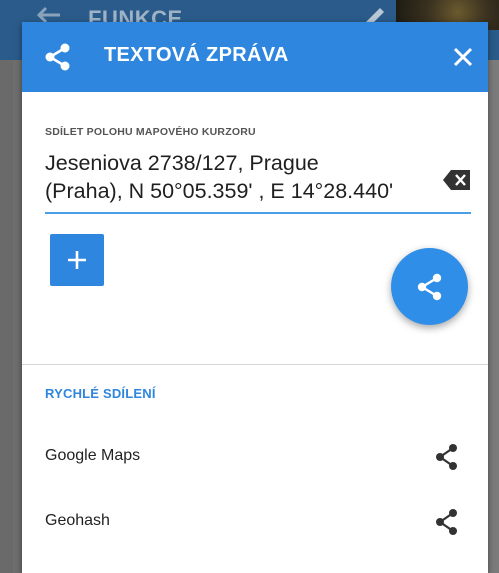  I want to click on quick-share-title: RYCHLÉ SDÍLENÍ, so click(100, 393).